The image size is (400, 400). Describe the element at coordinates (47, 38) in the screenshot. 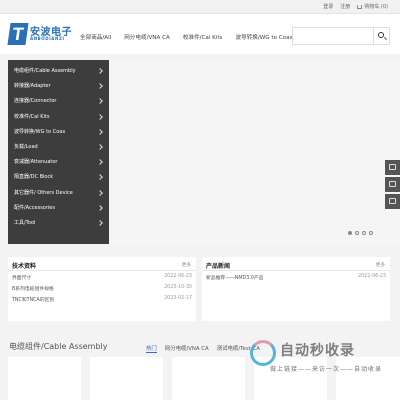

I see `logo-en: ANBODIANZI` at that location.